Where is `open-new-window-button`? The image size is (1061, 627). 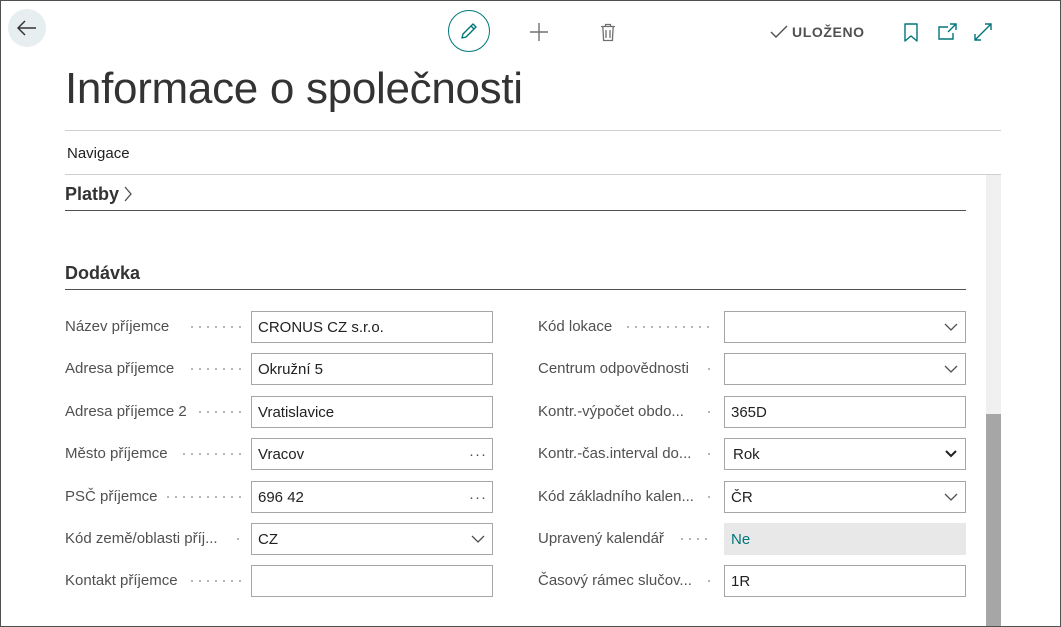
open-new-window-button is located at coordinates (947, 32).